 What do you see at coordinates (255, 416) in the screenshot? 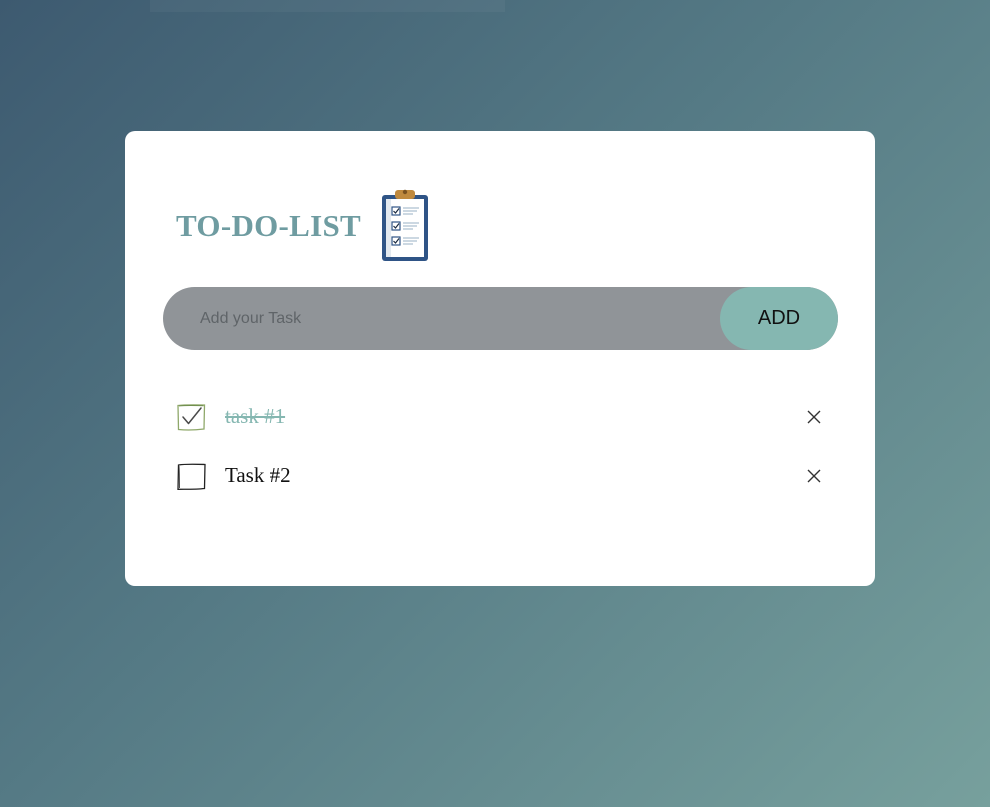
I see `task-text: task #1` at bounding box center [255, 416].